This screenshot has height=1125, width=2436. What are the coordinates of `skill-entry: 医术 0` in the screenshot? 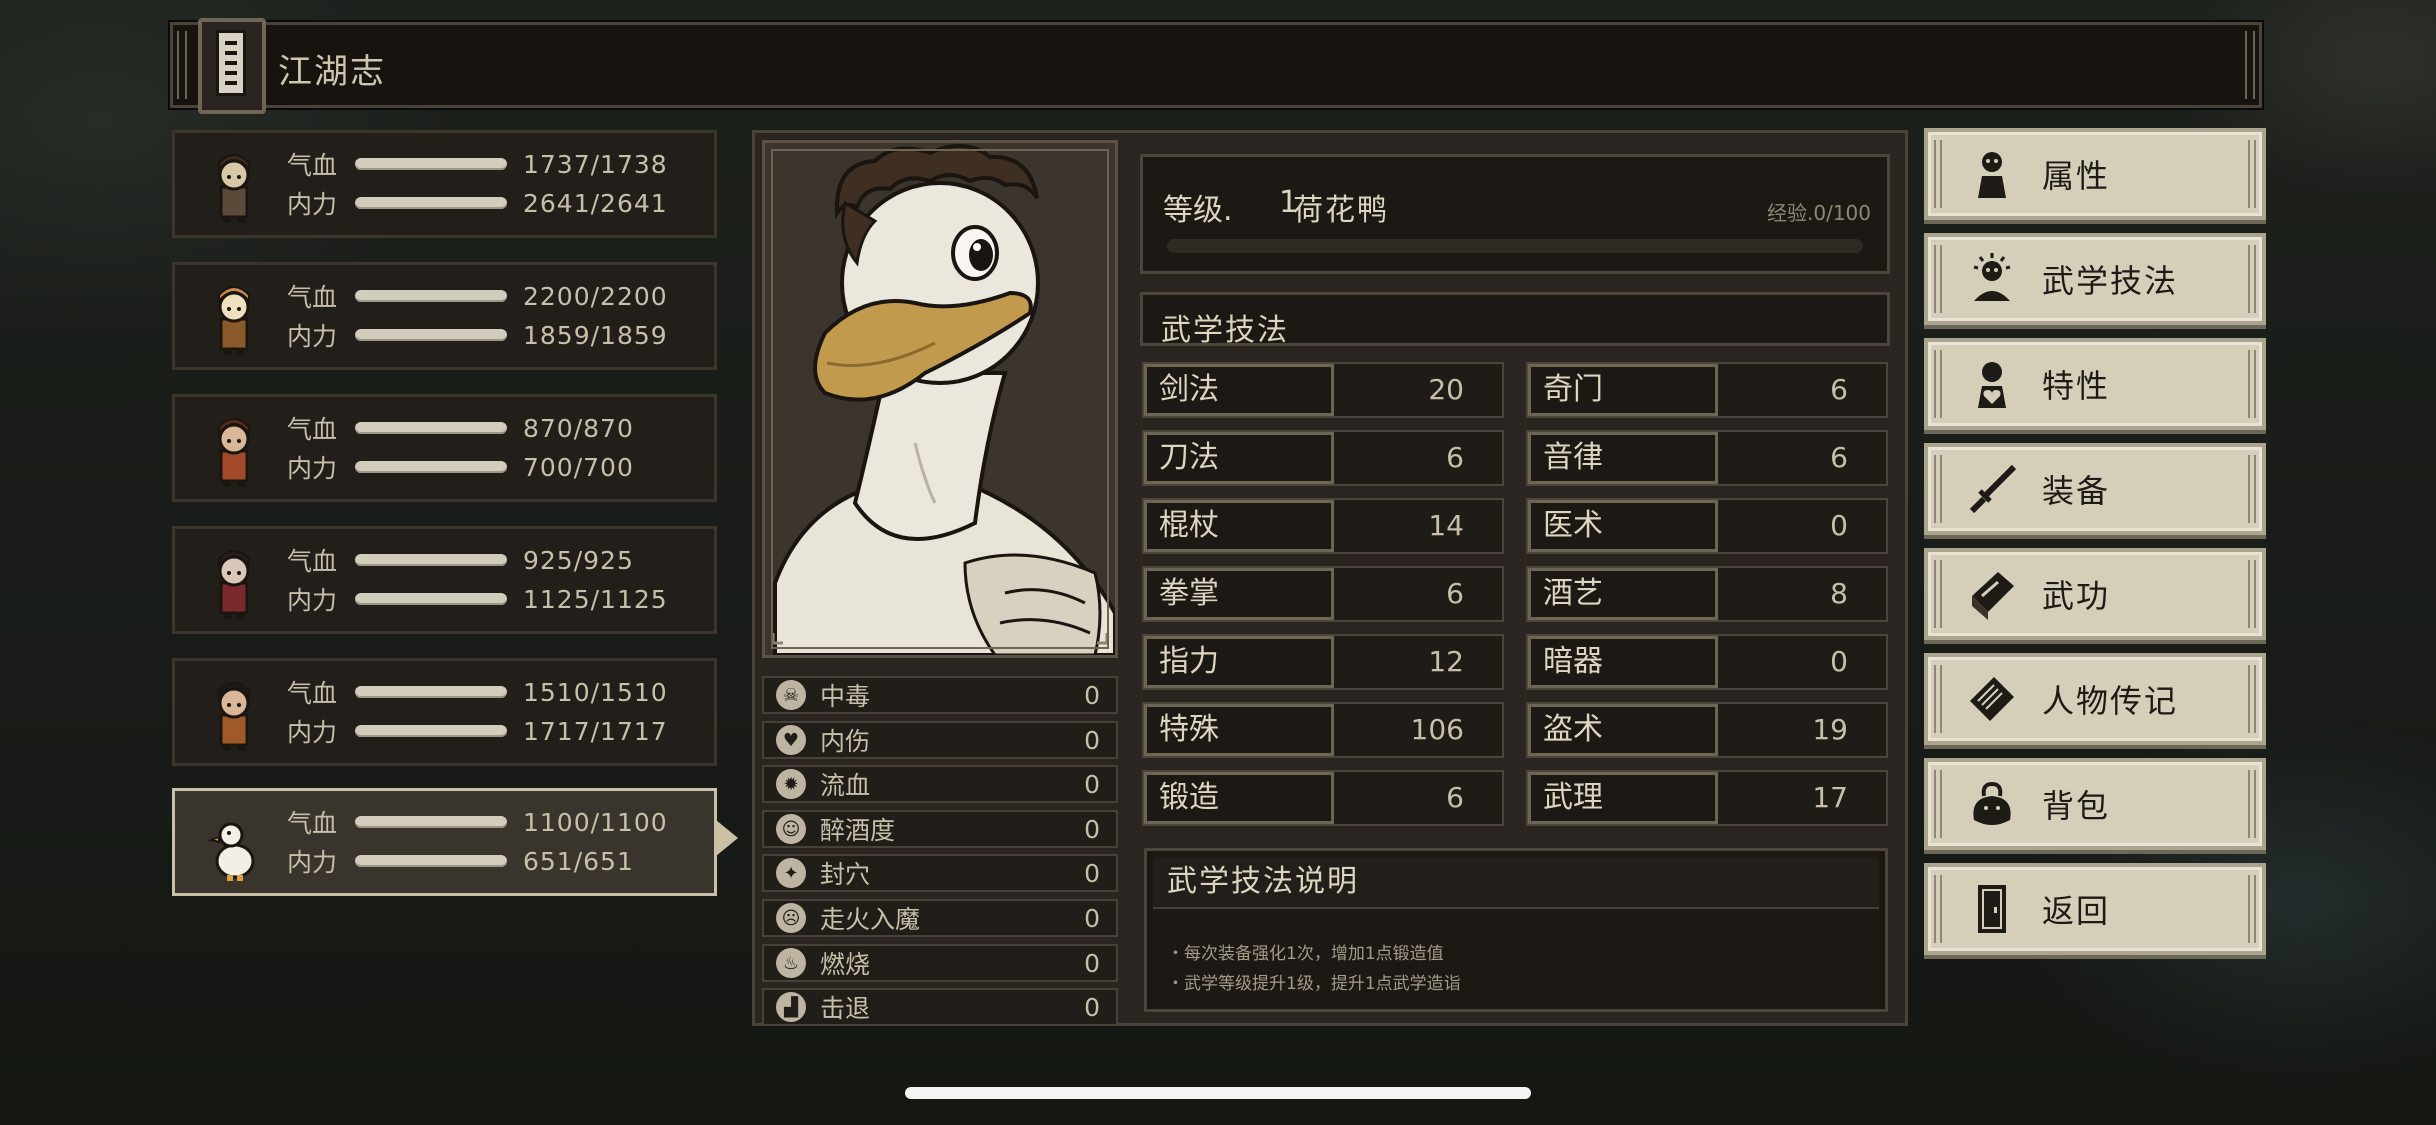 It's located at (1707, 526).